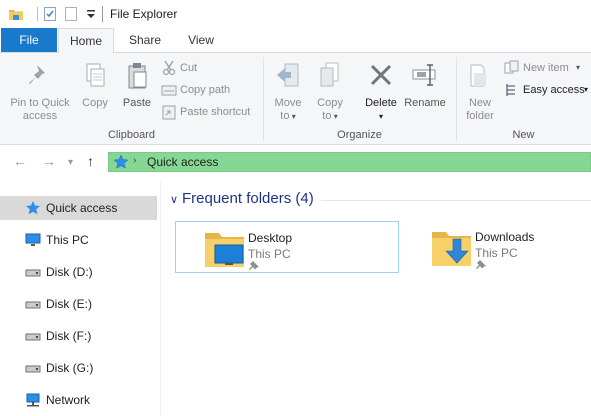  What do you see at coordinates (174, 199) in the screenshot?
I see `collapse-chevron-icon: ∨` at bounding box center [174, 199].